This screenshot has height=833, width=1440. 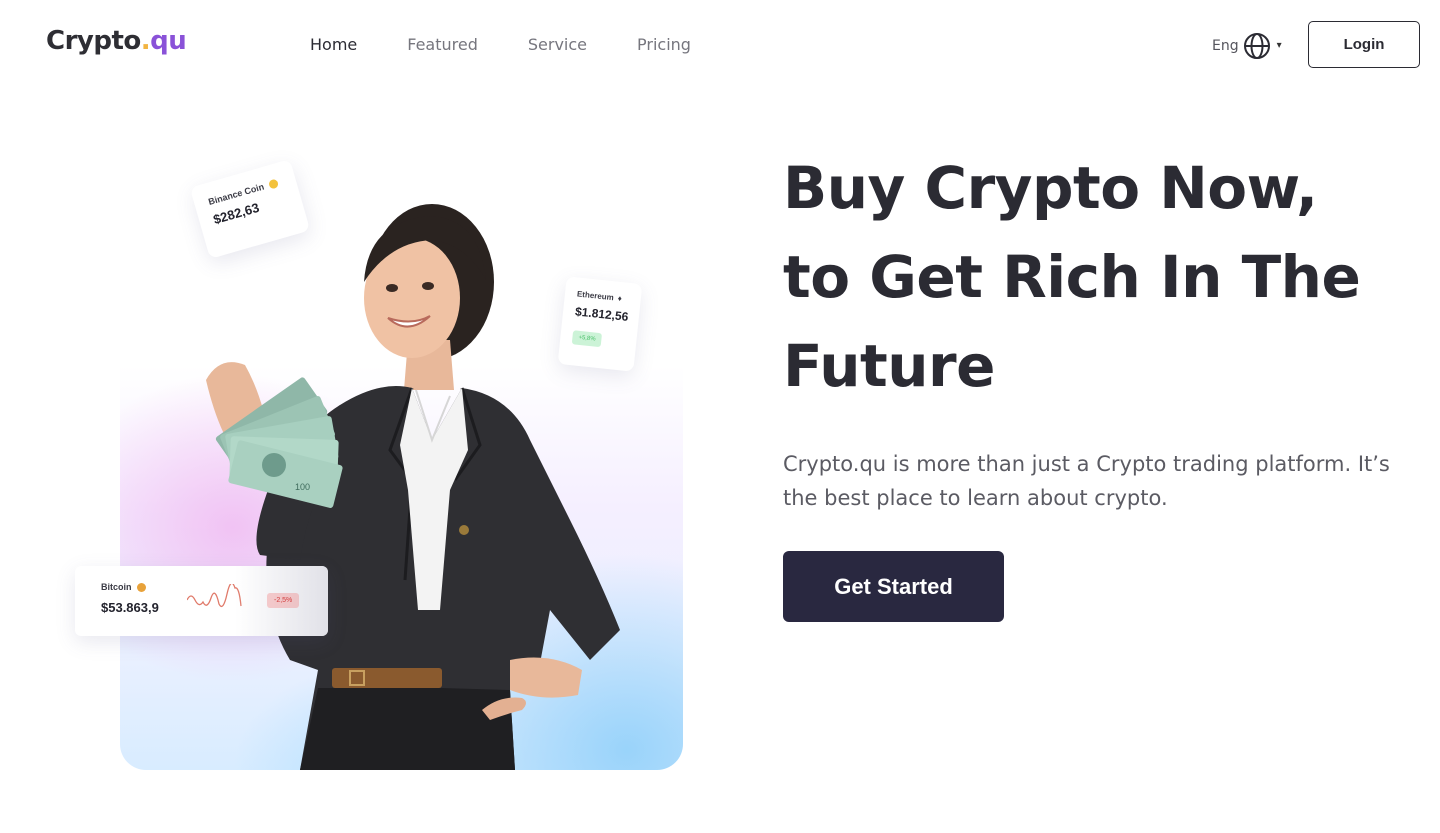 What do you see at coordinates (1364, 44) in the screenshot?
I see `login-button: Login` at bounding box center [1364, 44].